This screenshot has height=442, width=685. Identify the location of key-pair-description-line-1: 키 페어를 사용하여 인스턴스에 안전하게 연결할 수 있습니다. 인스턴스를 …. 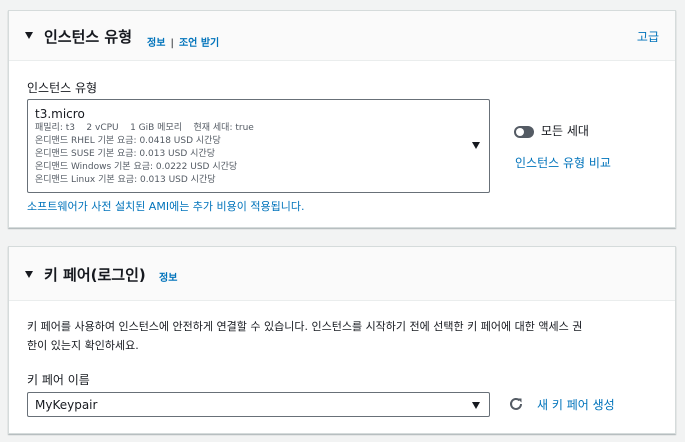
(305, 326).